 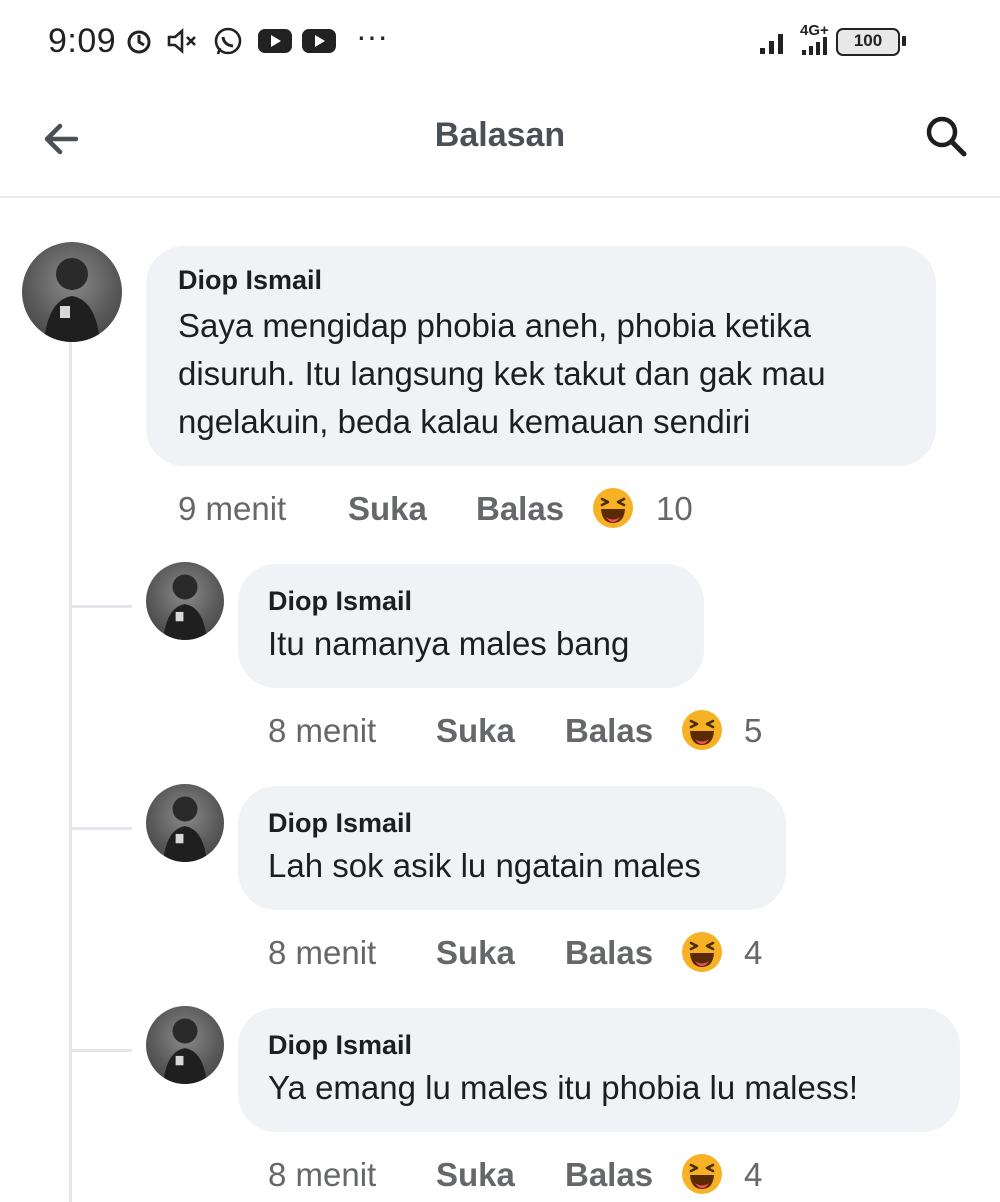 I want to click on comment-text-line: Ya emang lu males itu phobia lu maless!, so click(x=563, y=1087).